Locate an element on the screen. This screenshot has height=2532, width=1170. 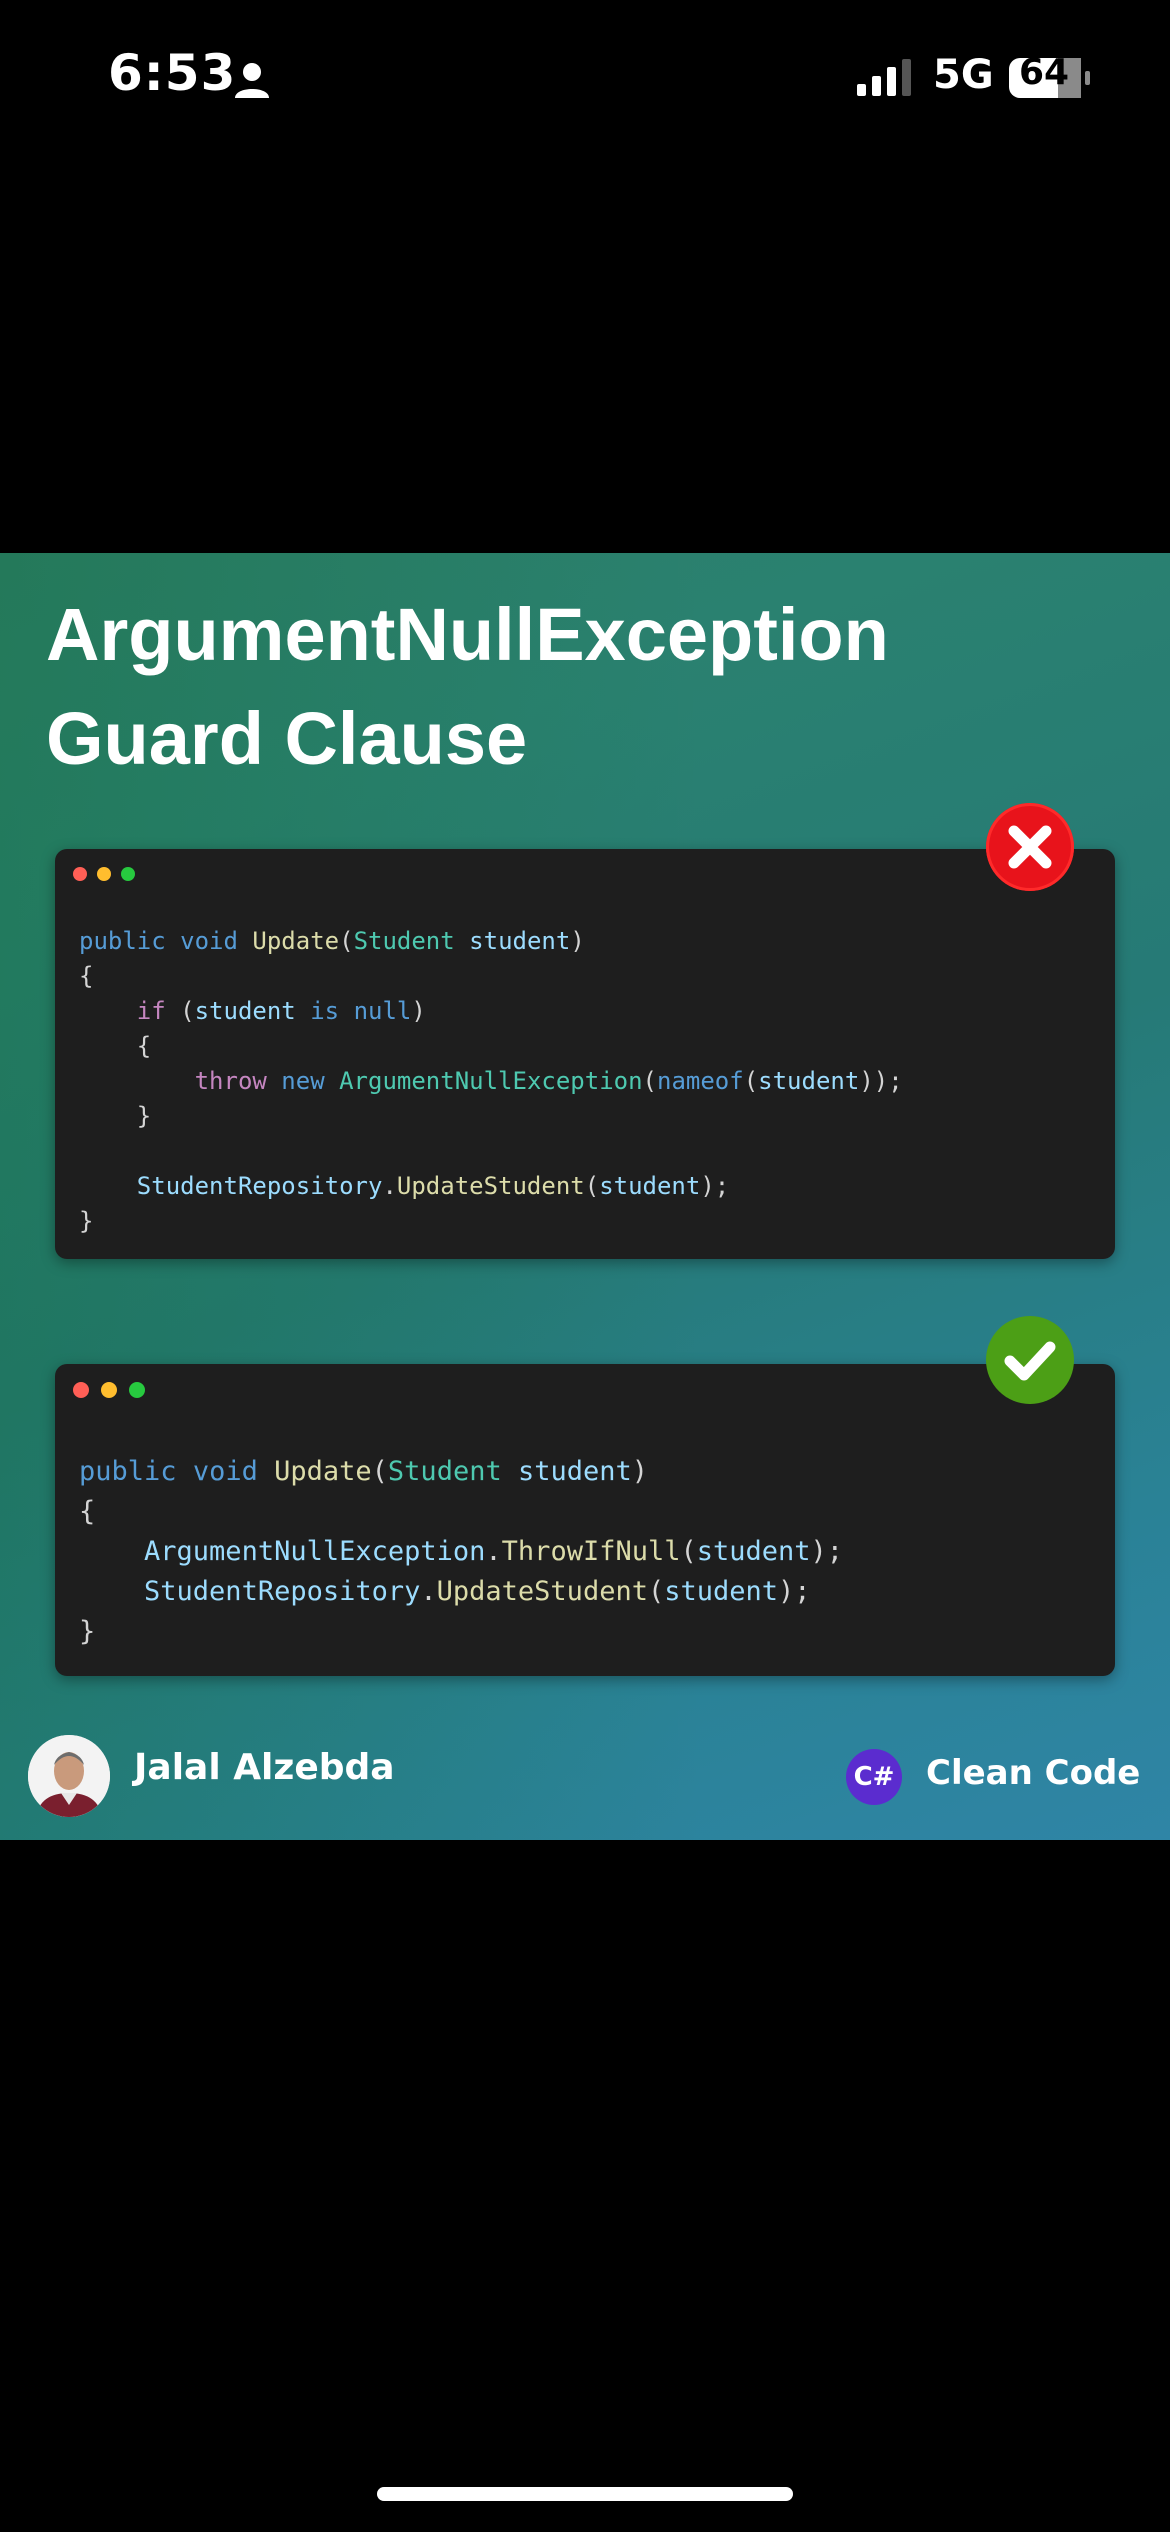
title-line-2: Guard Clause is located at coordinates (287, 738).